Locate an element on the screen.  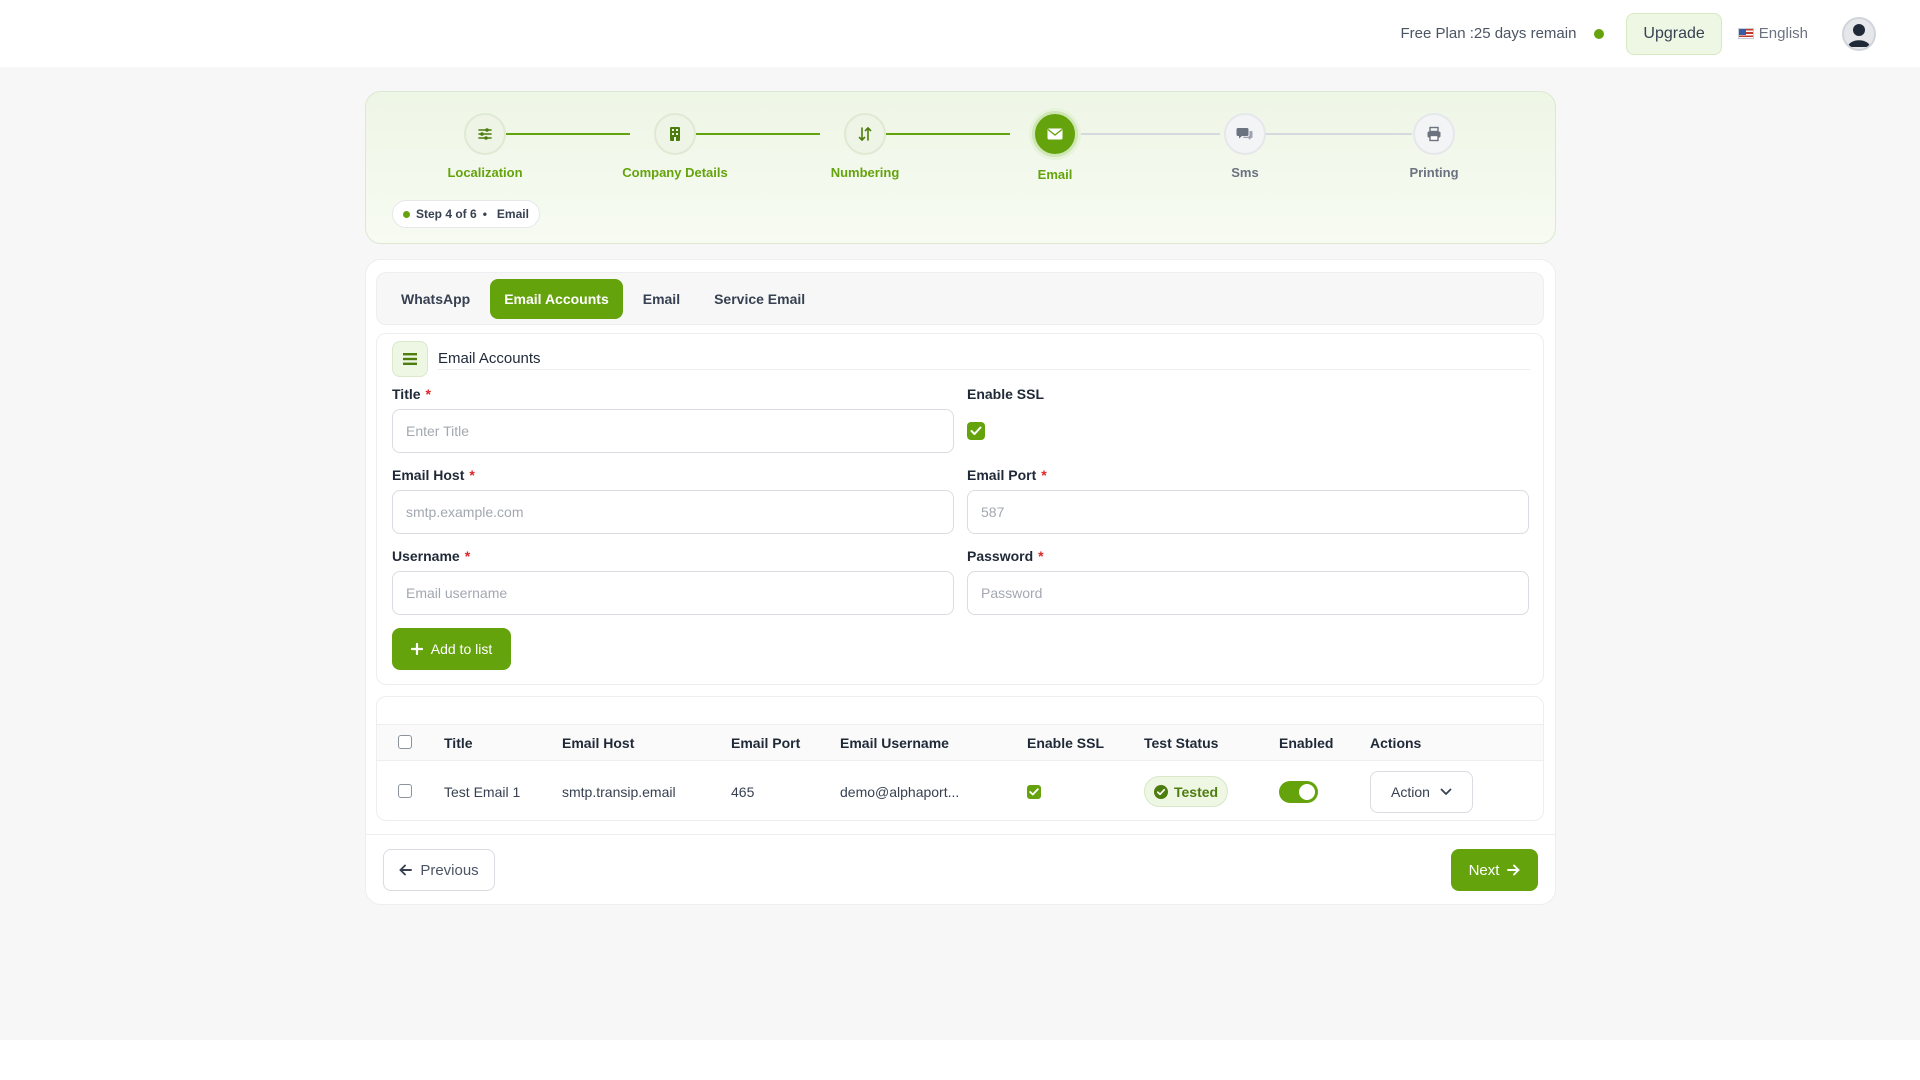
user-icon is located at coordinates (1859, 35).